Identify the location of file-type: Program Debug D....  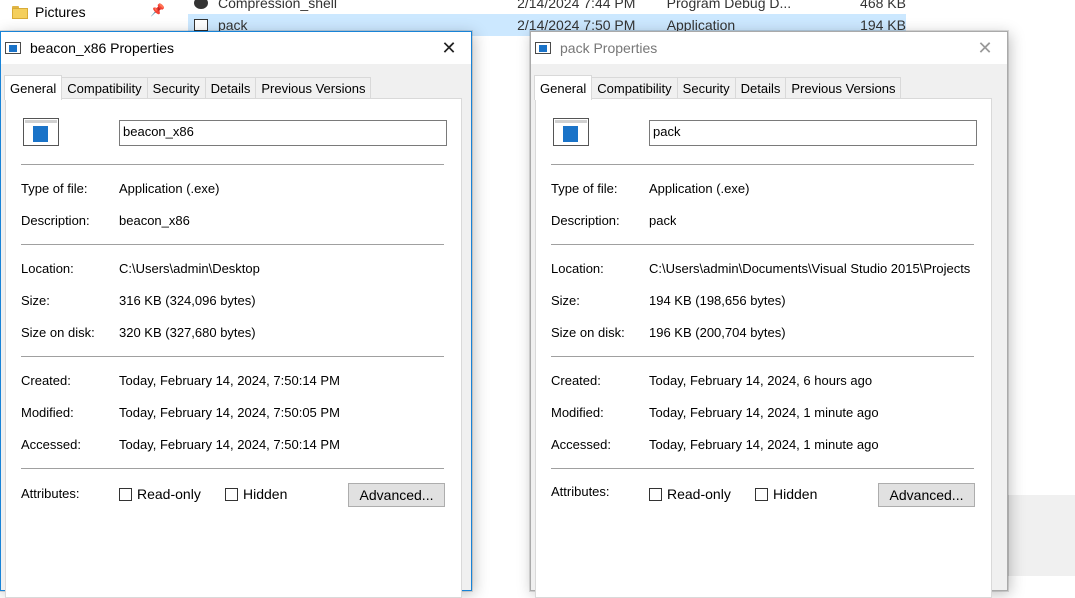
(729, 5).